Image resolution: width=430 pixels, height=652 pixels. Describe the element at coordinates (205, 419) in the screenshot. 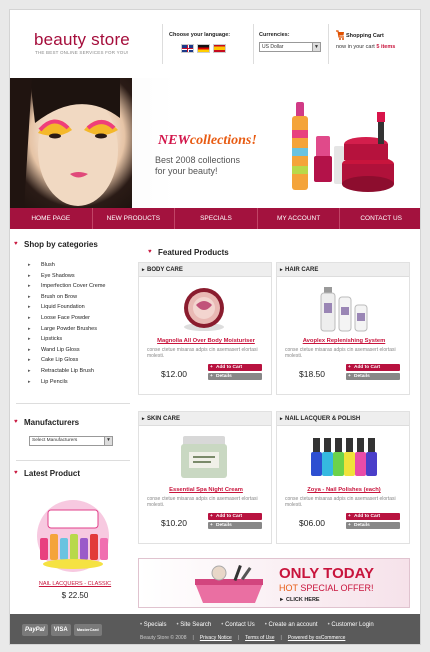

I see `product-category: SKIN CARE` at that location.